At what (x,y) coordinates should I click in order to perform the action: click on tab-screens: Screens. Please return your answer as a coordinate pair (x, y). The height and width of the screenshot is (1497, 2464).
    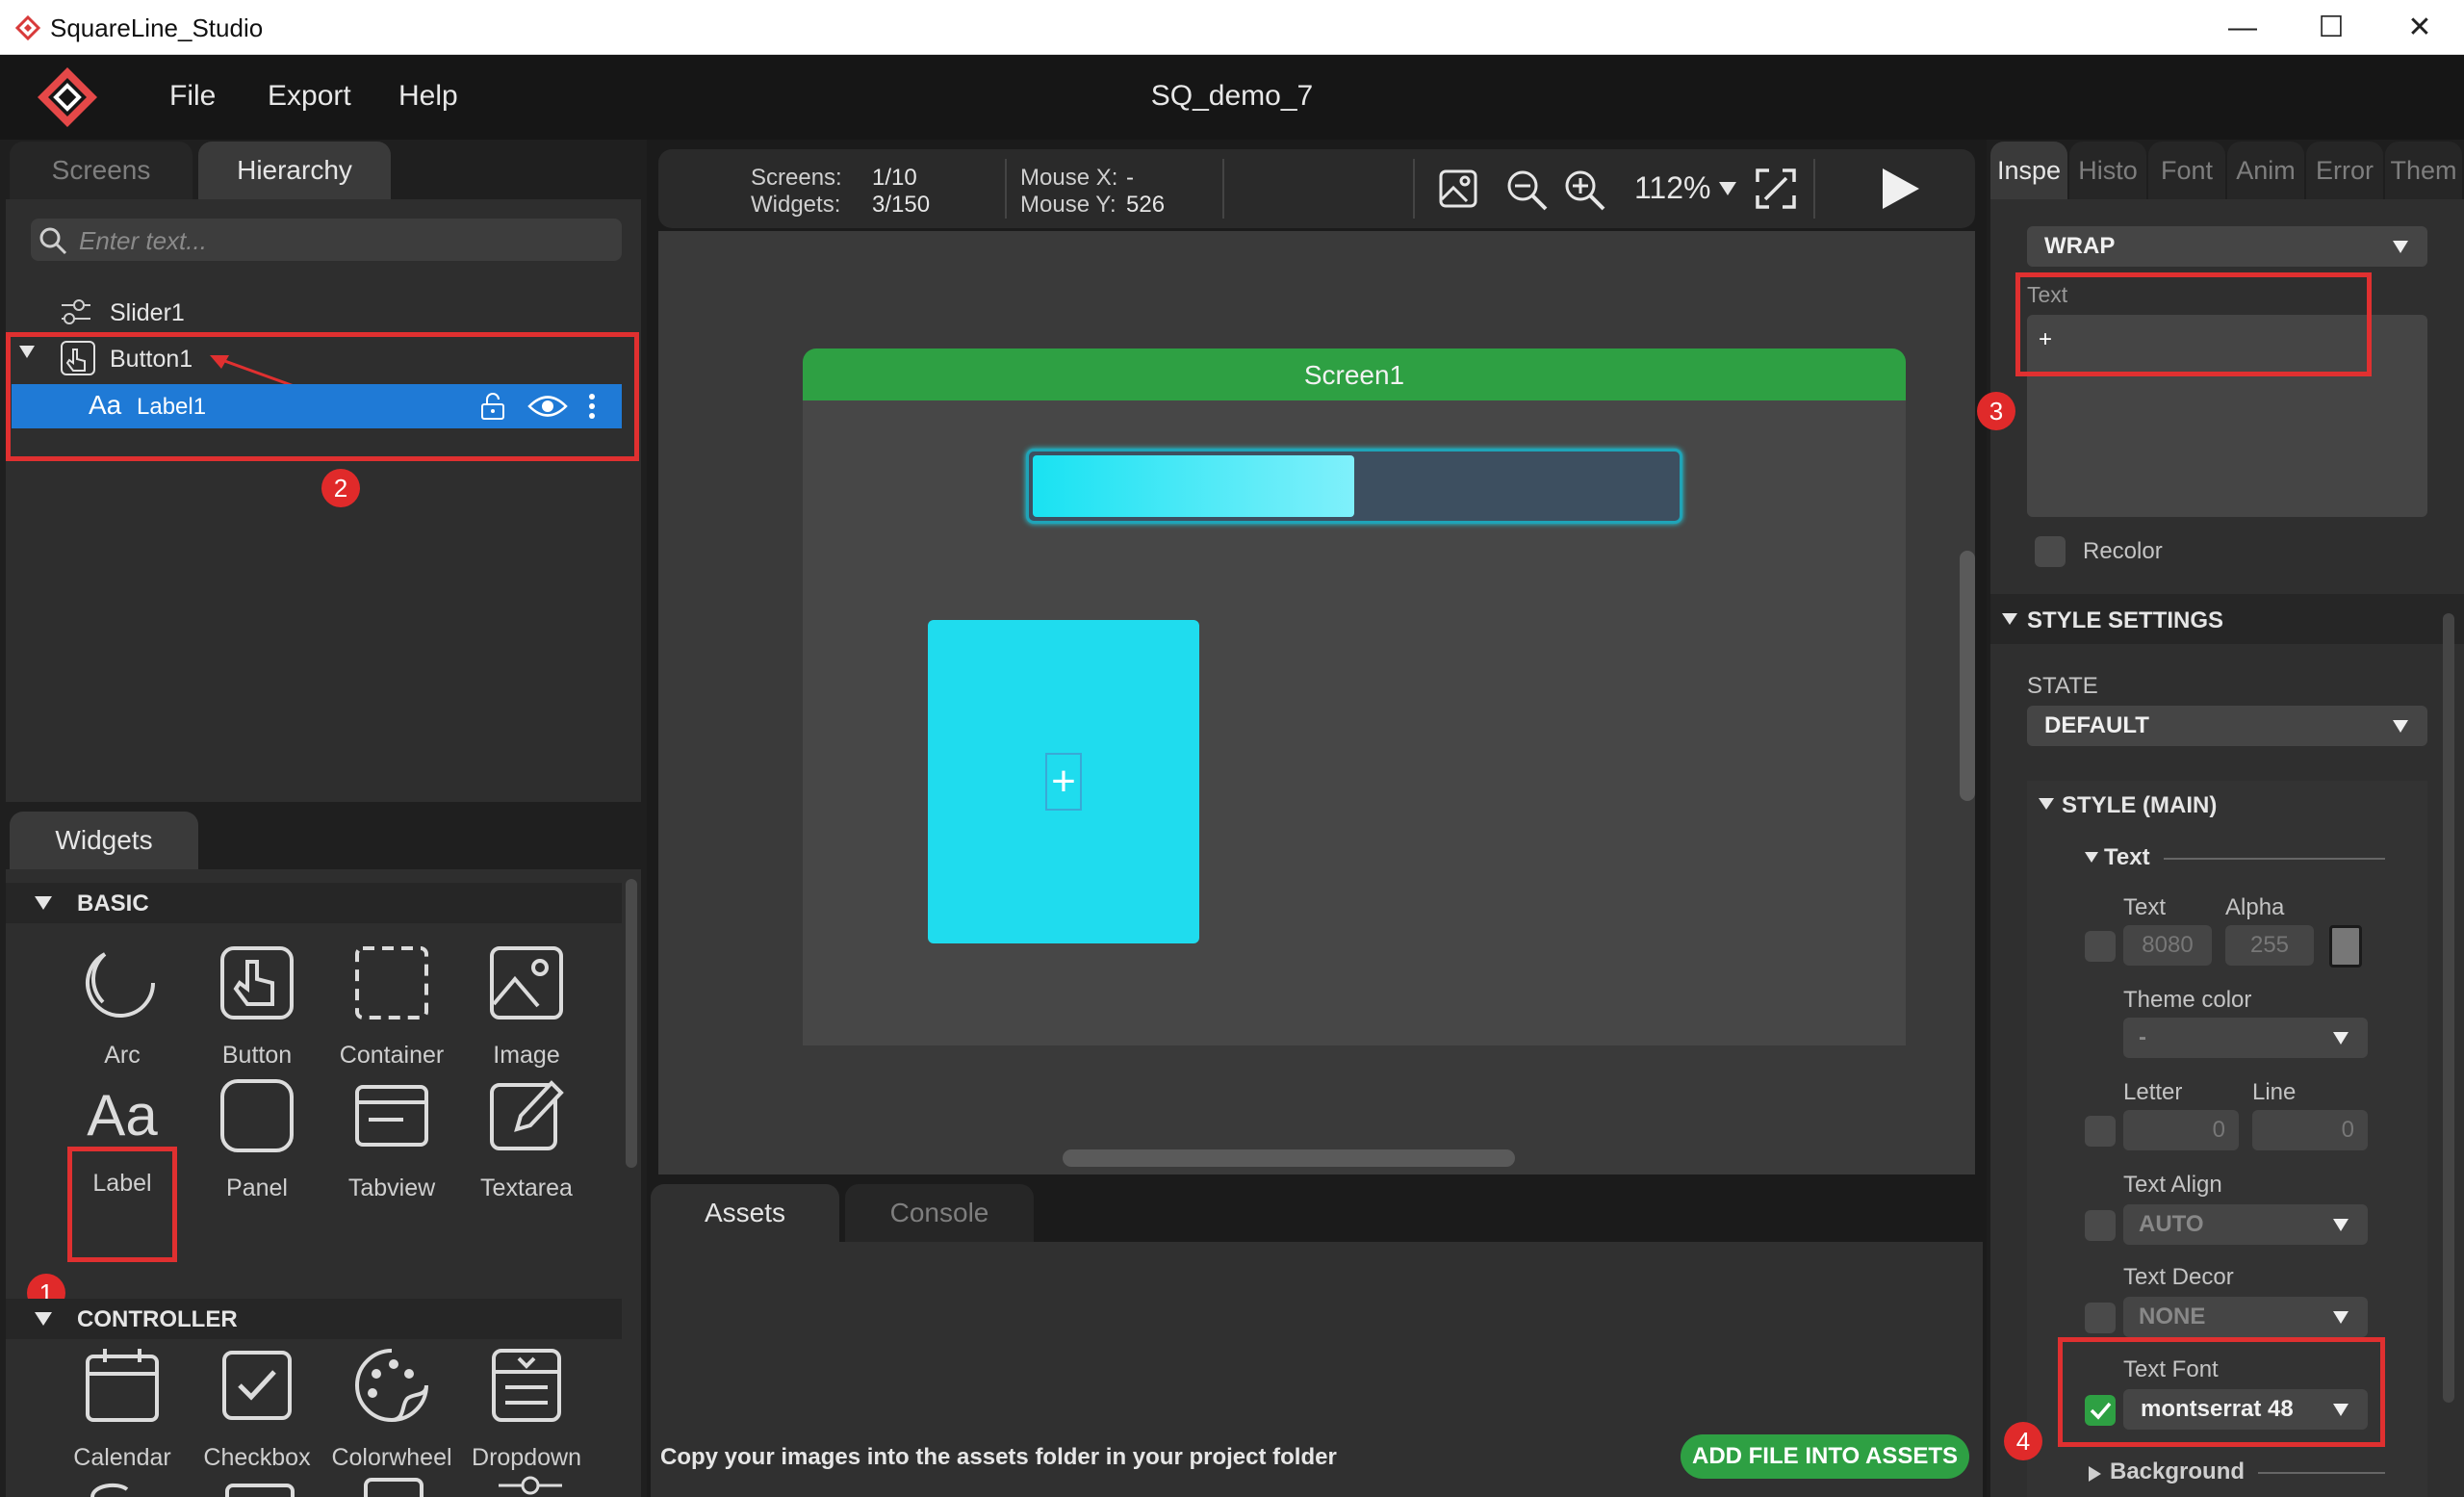
    Looking at the image, I should click on (101, 170).